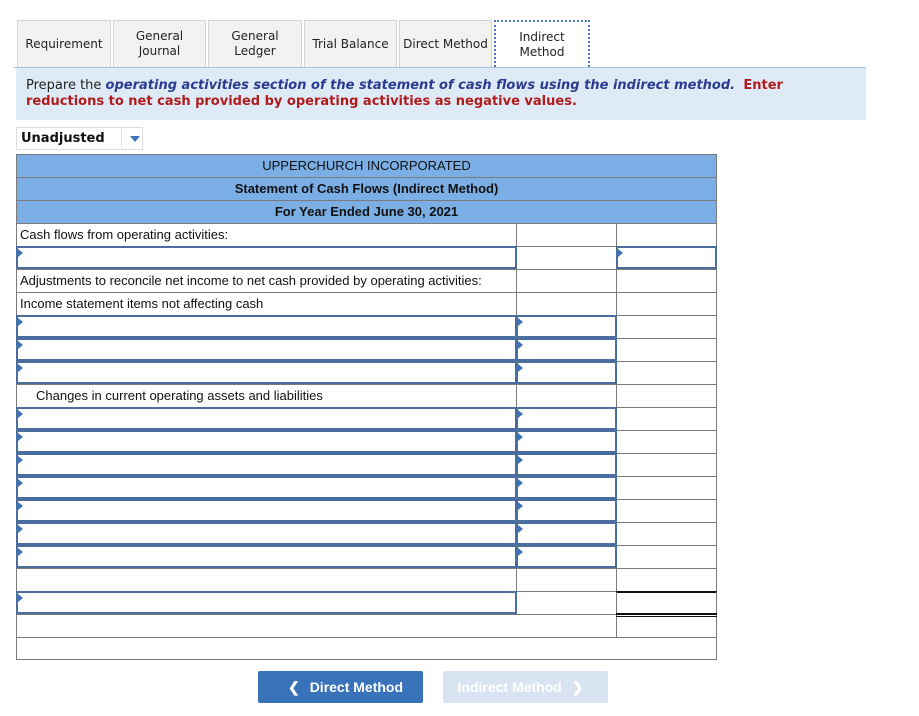 Image resolution: width=919 pixels, height=716 pixels. What do you see at coordinates (135, 138) in the screenshot?
I see `chevron-down-icon` at bounding box center [135, 138].